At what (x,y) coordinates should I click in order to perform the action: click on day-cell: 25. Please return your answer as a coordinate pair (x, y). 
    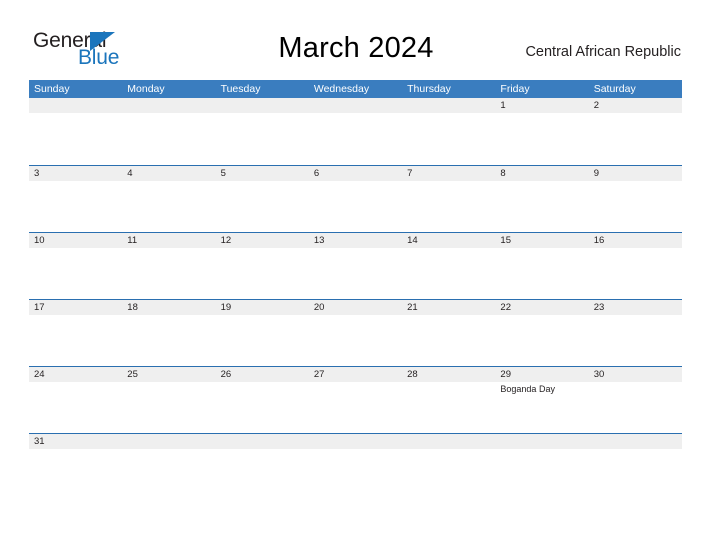
    Looking at the image, I should click on (168, 400).